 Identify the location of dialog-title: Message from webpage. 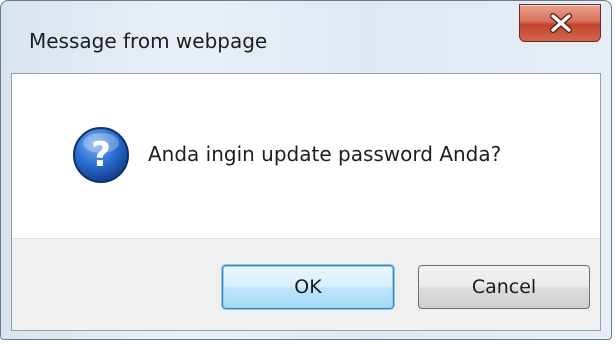
(148, 41).